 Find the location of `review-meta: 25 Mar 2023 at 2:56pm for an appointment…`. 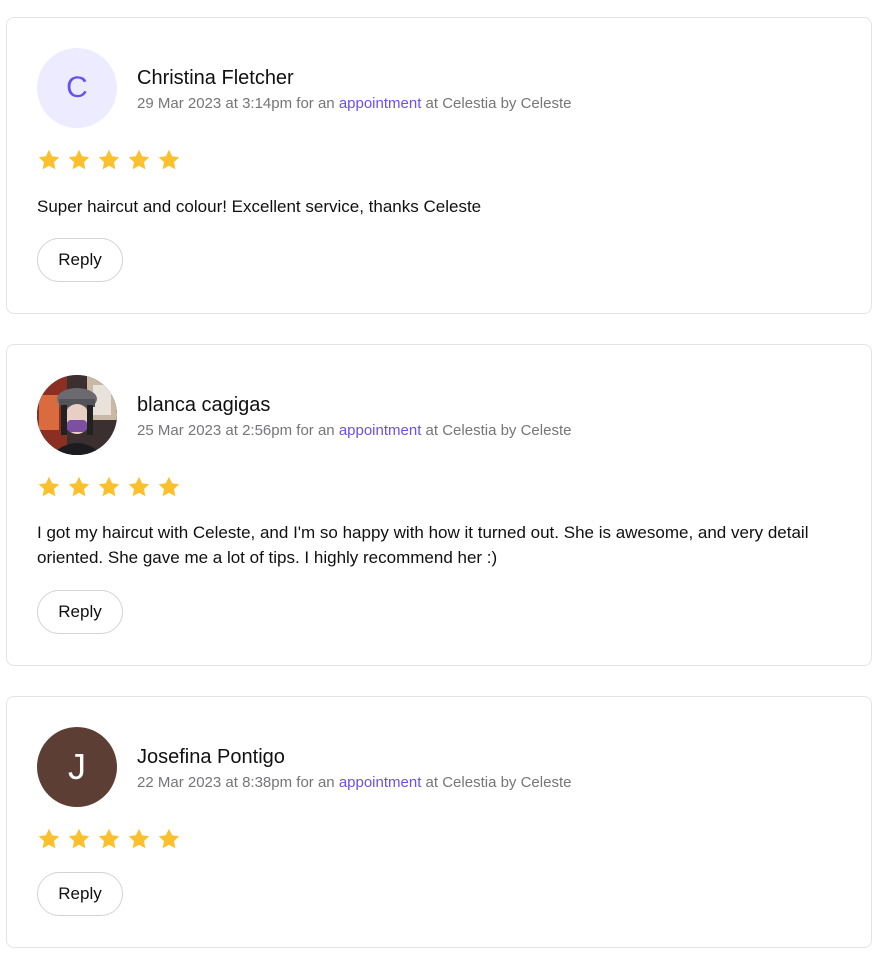

review-meta: 25 Mar 2023 at 2:56pm for an appointment… is located at coordinates (354, 430).